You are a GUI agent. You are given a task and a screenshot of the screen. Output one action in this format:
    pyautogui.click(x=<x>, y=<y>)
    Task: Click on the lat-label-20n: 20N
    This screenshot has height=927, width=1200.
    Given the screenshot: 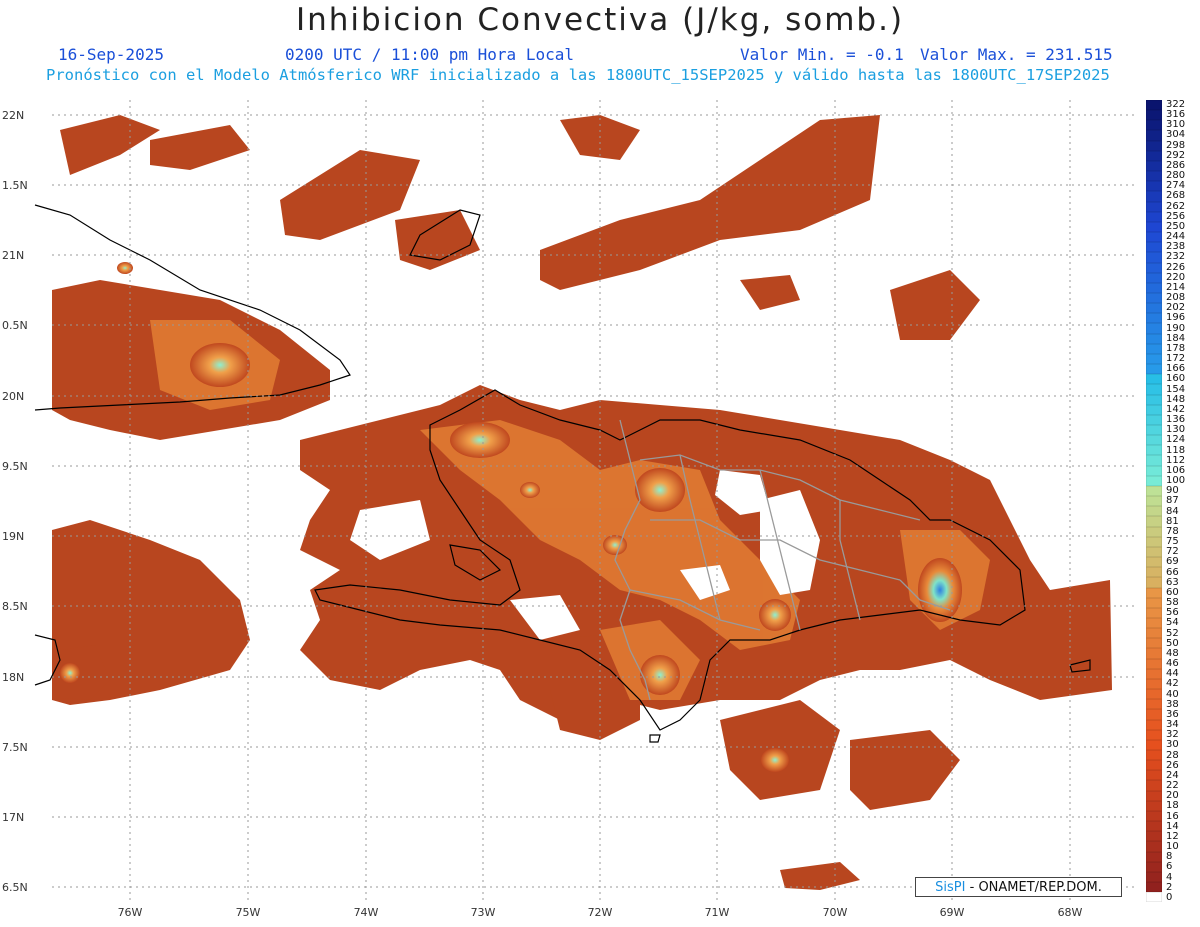 What is the action you would take?
    pyautogui.click(x=13, y=396)
    